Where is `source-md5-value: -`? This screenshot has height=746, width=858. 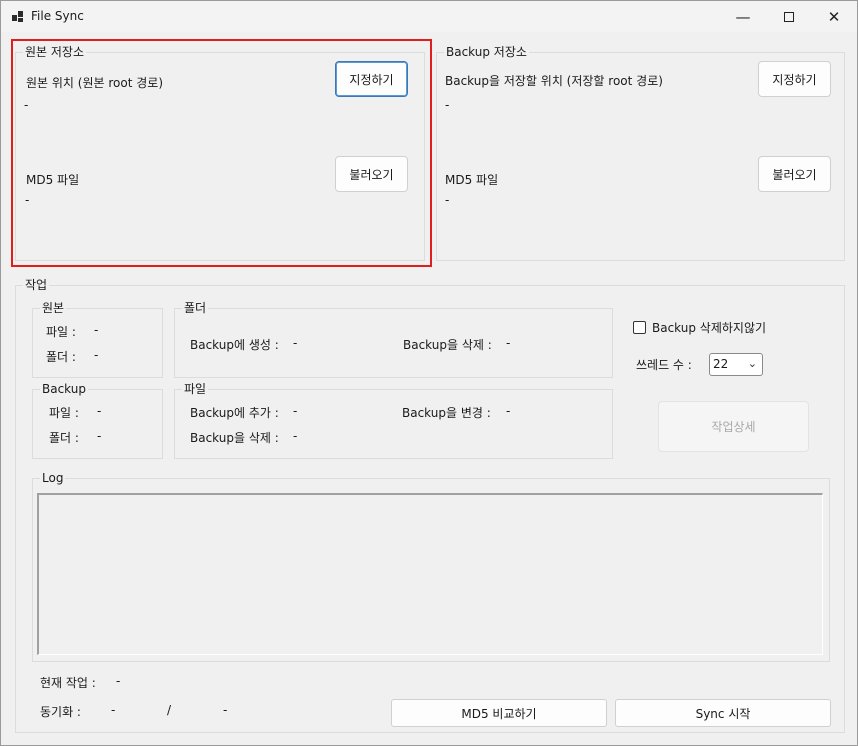 source-md5-value: - is located at coordinates (27, 200).